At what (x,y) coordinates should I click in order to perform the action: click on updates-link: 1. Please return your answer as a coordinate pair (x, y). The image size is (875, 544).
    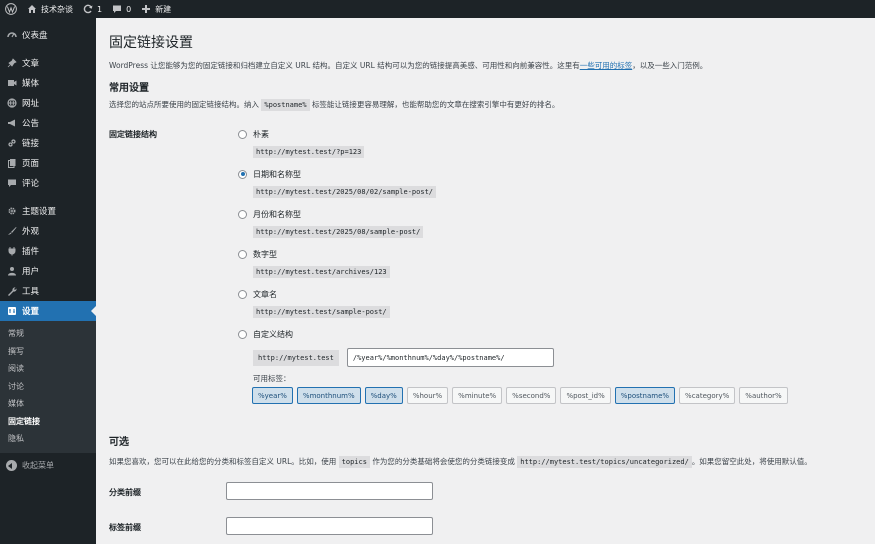
    Looking at the image, I should click on (92, 9).